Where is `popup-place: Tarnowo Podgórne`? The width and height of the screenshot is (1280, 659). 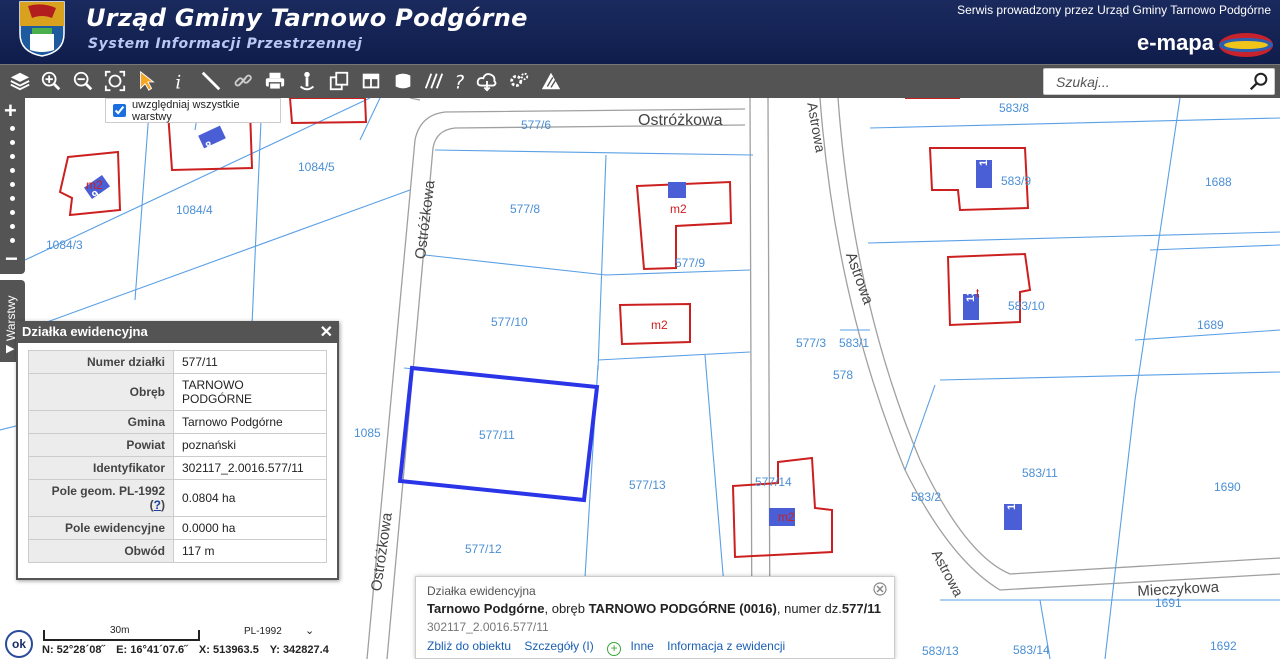 popup-place: Tarnowo Podgórne is located at coordinates (486, 608).